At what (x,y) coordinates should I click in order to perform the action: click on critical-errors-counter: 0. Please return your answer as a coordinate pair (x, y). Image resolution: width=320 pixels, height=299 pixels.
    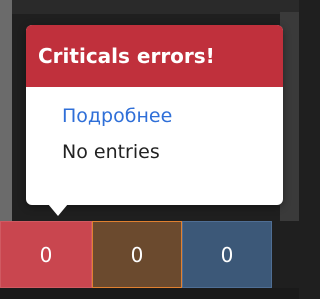
    Looking at the image, I should click on (46, 254).